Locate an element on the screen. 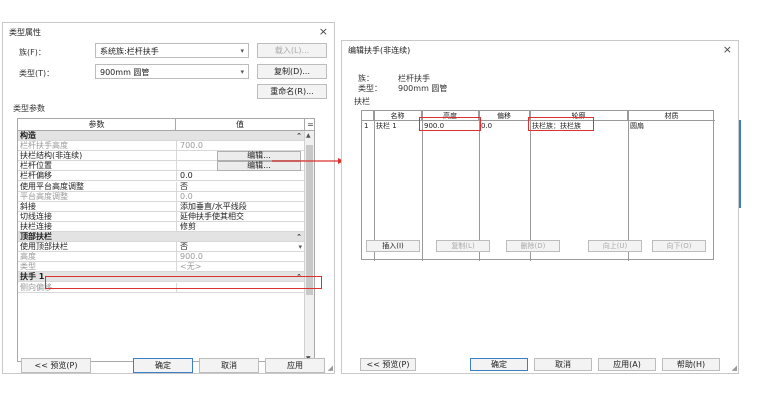 The width and height of the screenshot is (760, 396). param-name: 栏杆扶手高度 is located at coordinates (44, 146).